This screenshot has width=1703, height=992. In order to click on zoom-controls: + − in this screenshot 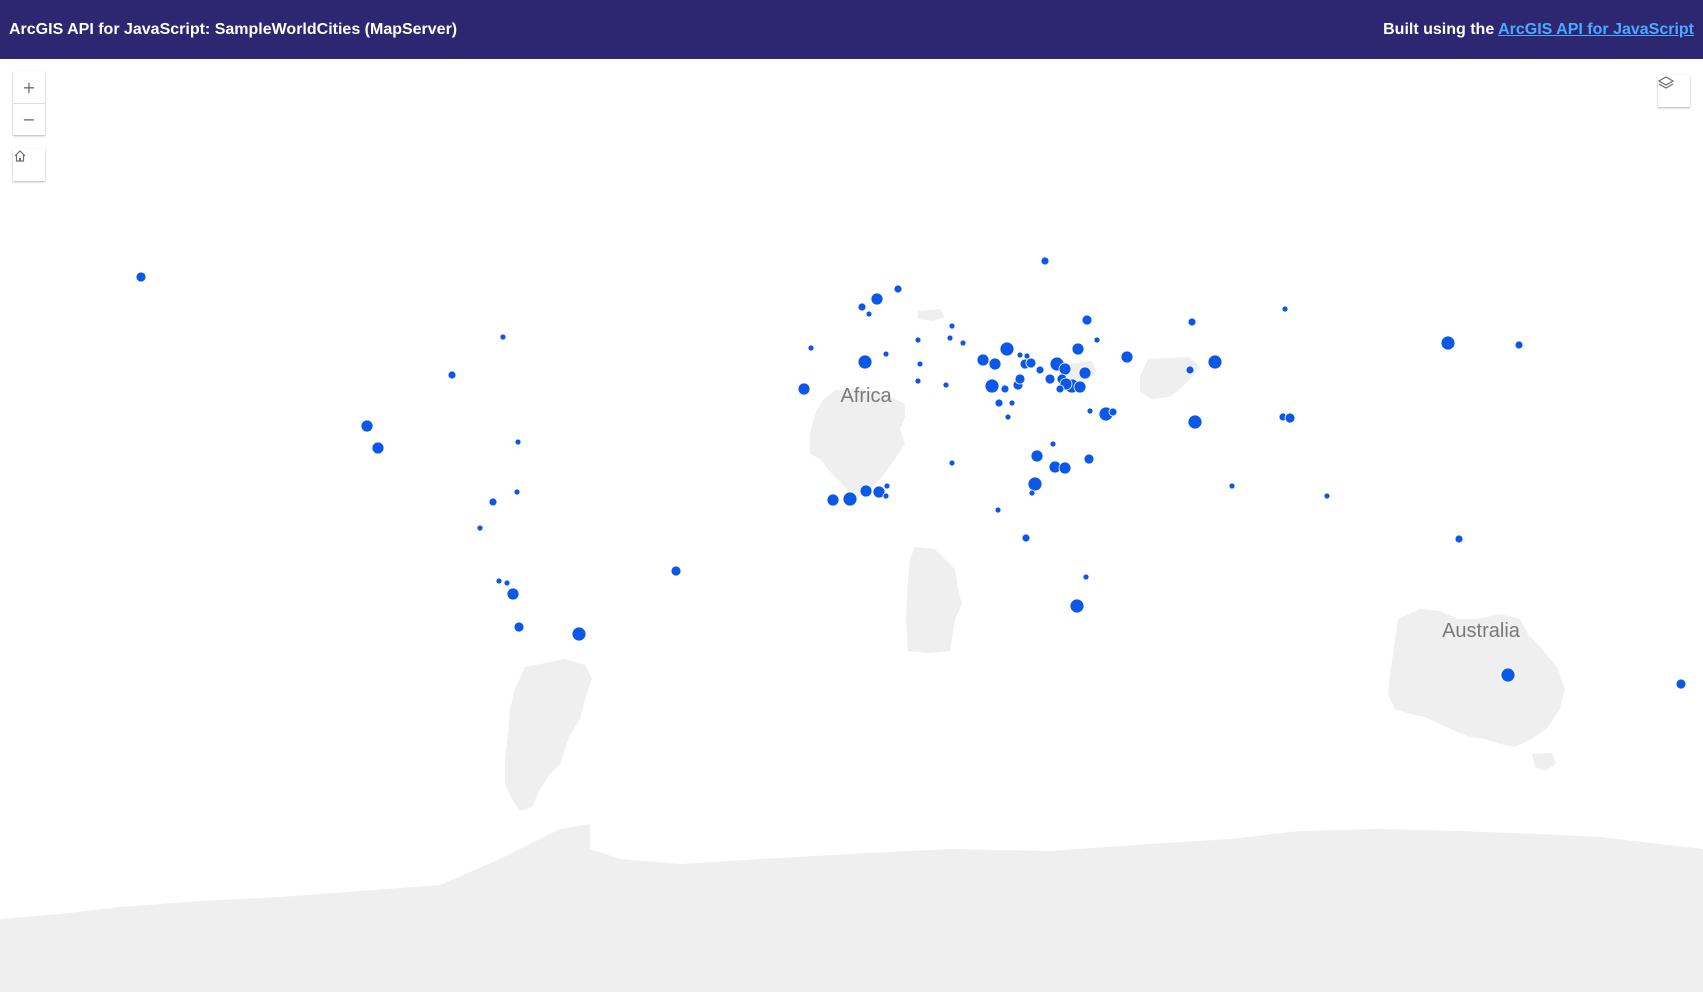, I will do `click(29, 103)`.